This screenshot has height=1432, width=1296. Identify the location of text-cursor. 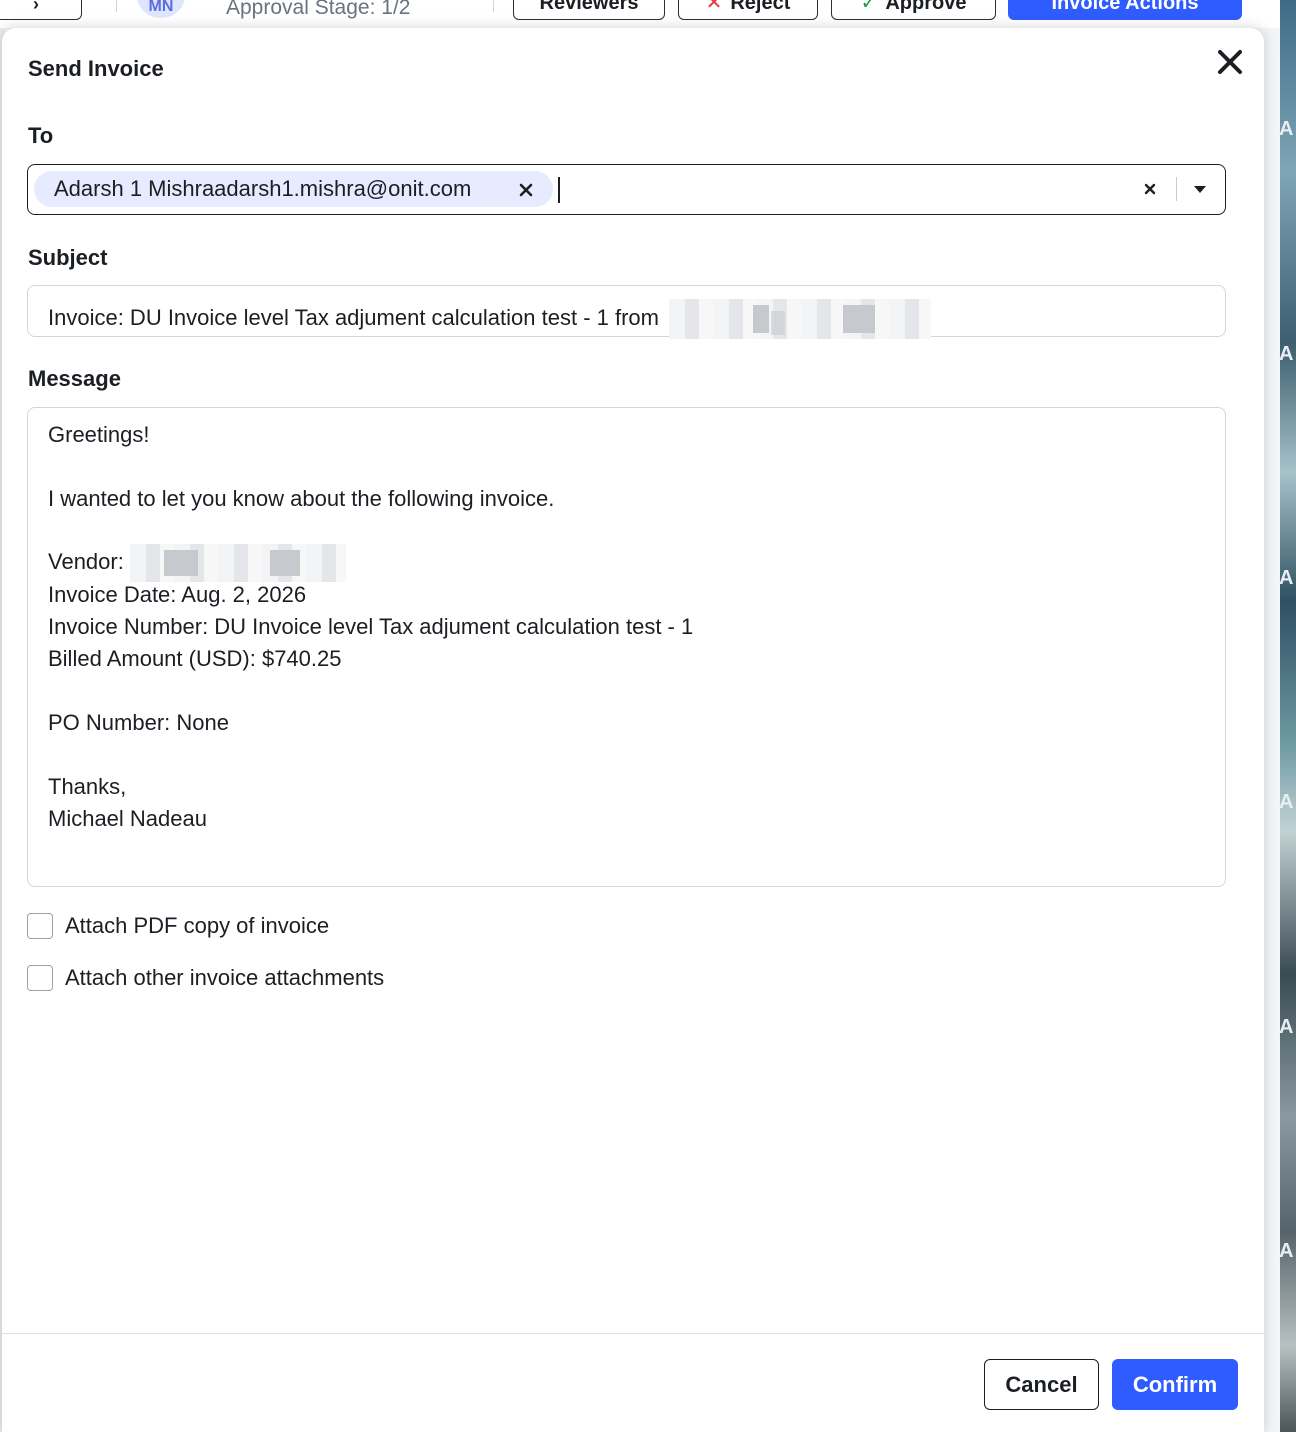
(559, 190).